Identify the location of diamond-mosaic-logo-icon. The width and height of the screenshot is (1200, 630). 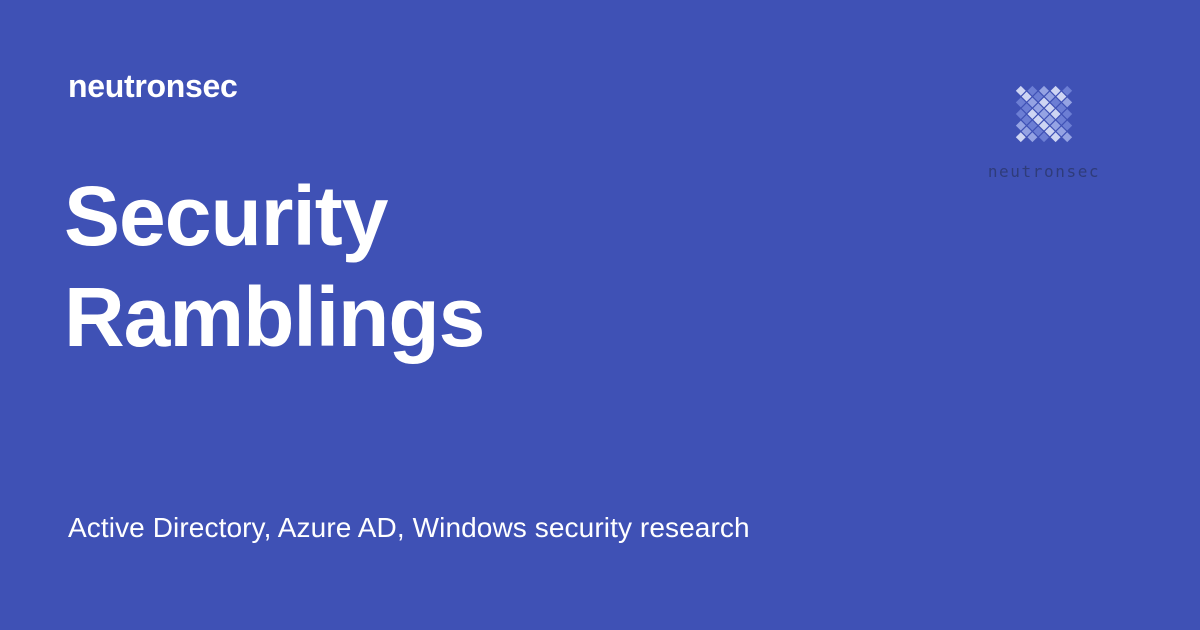
(1044, 114).